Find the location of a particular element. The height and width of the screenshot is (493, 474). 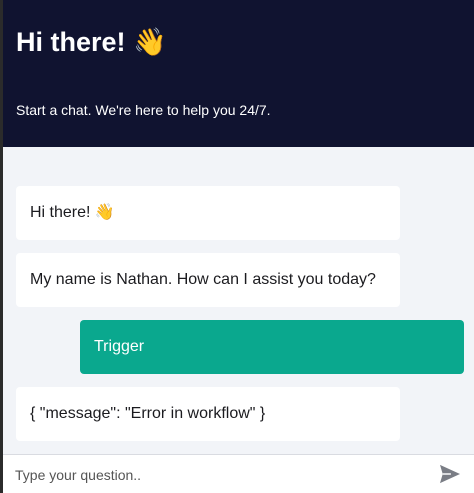

send-icon is located at coordinates (450, 474).